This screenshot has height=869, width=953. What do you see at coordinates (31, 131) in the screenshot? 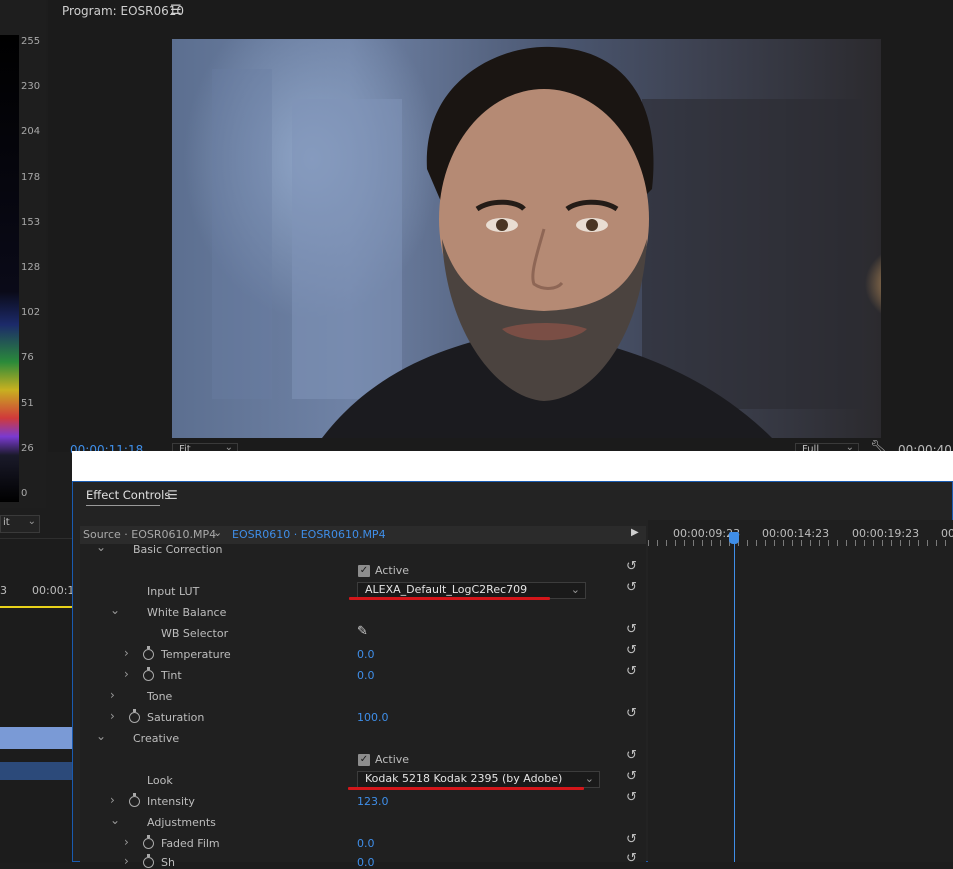
I see `scope-tick: 204` at bounding box center [31, 131].